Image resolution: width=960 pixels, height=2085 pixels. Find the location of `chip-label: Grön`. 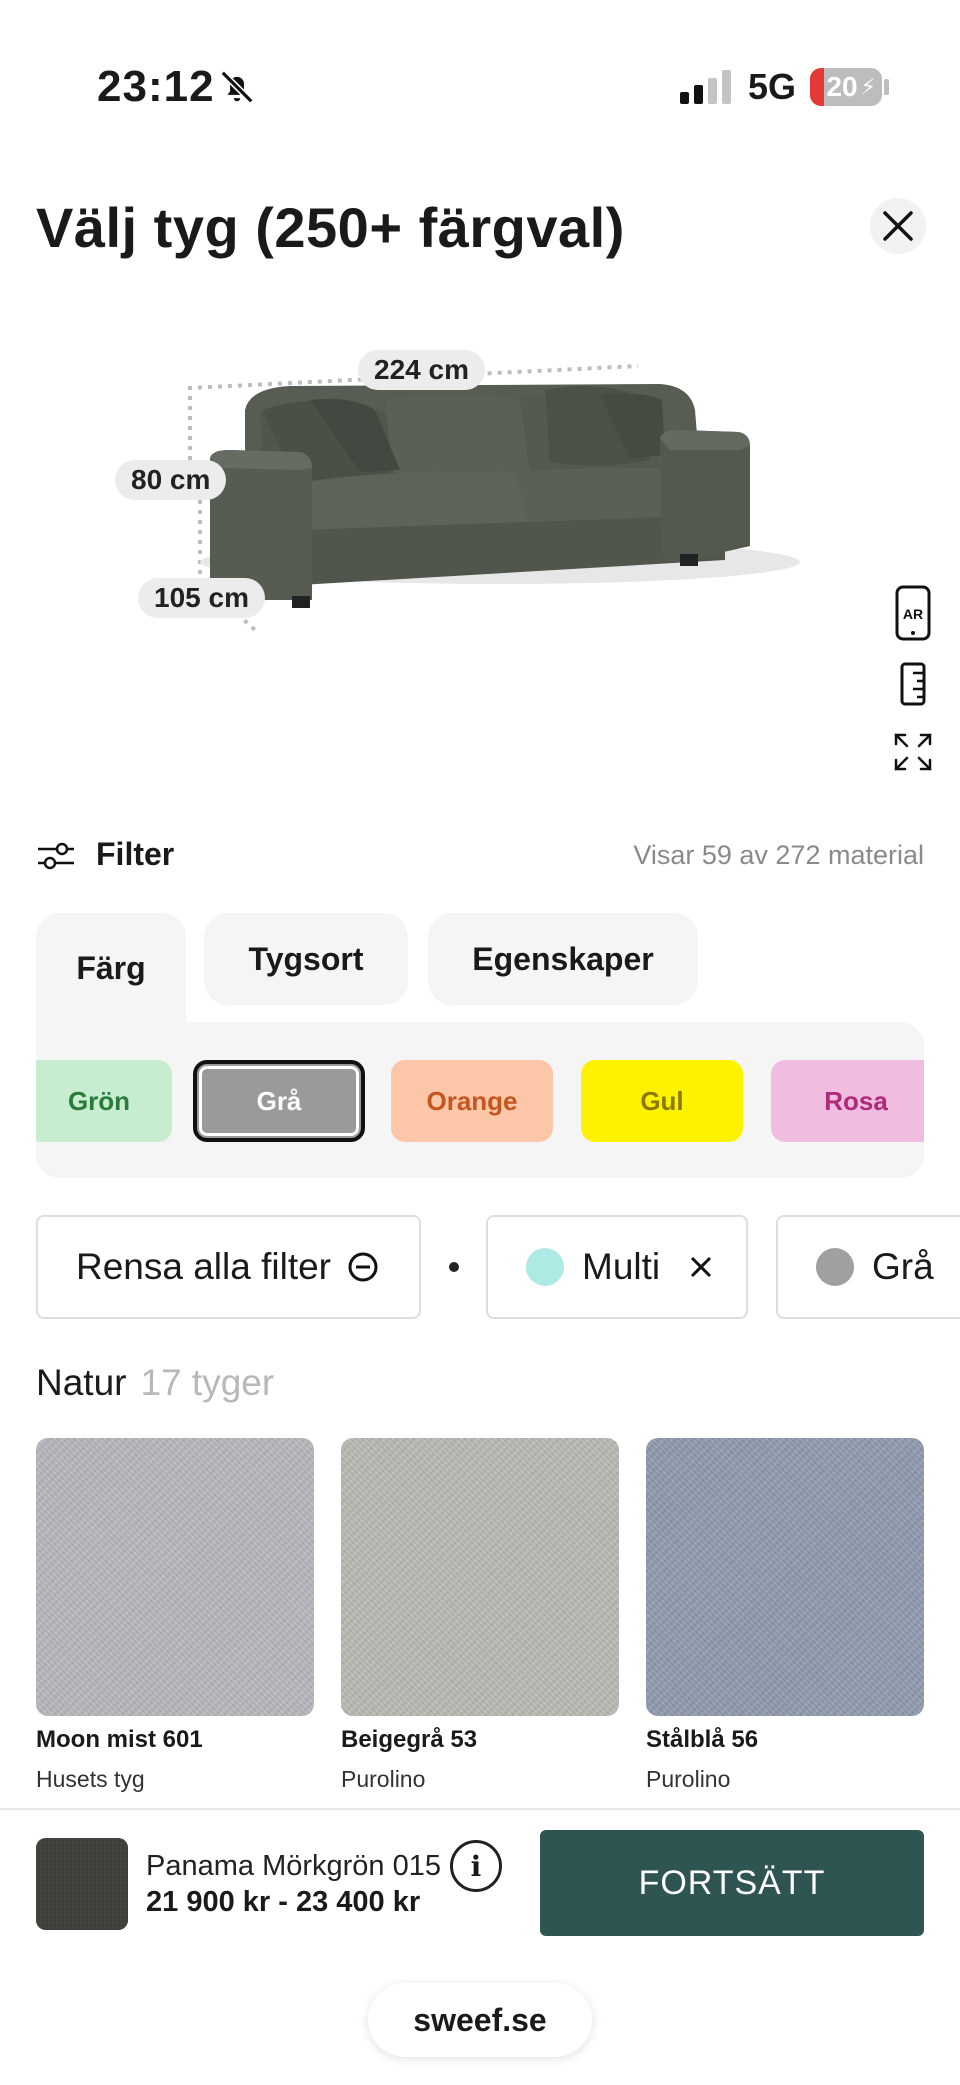

chip-label: Grön is located at coordinates (99, 1100).